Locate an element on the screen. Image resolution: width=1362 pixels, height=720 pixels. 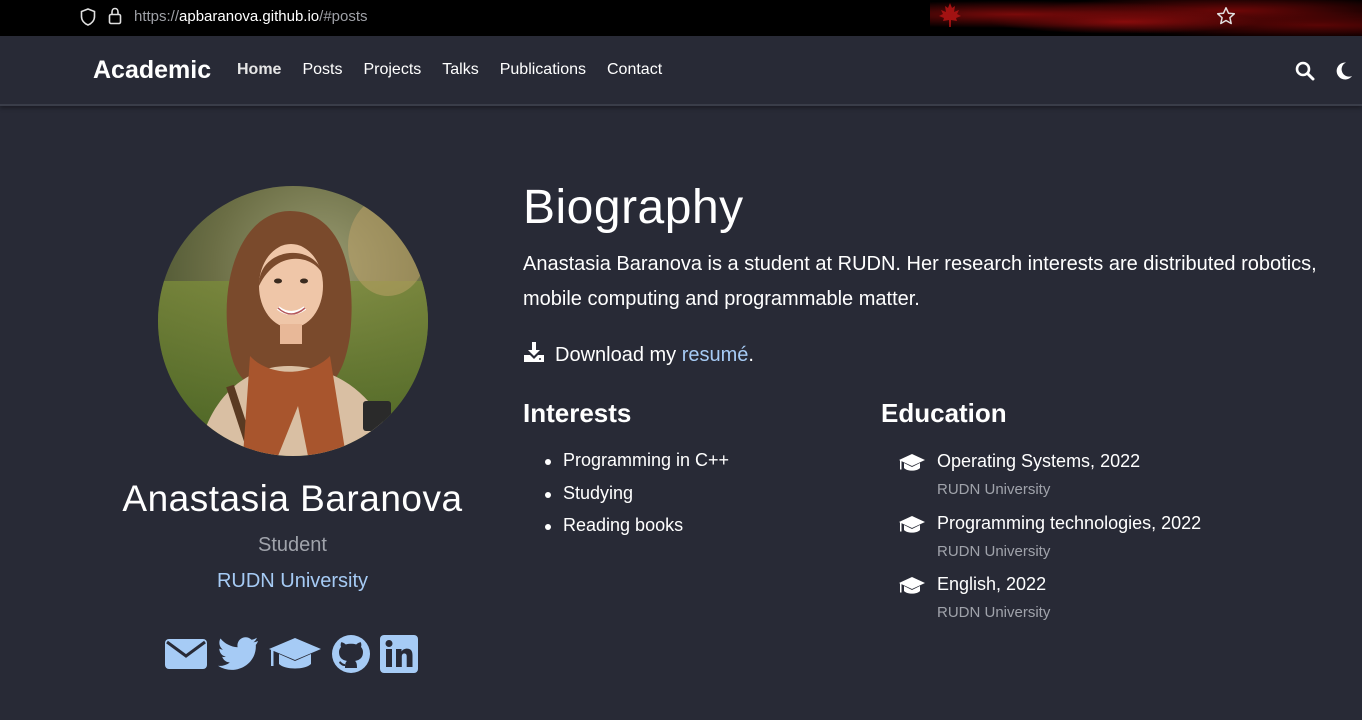
nav-item-talks: Talks is located at coordinates (460, 70).